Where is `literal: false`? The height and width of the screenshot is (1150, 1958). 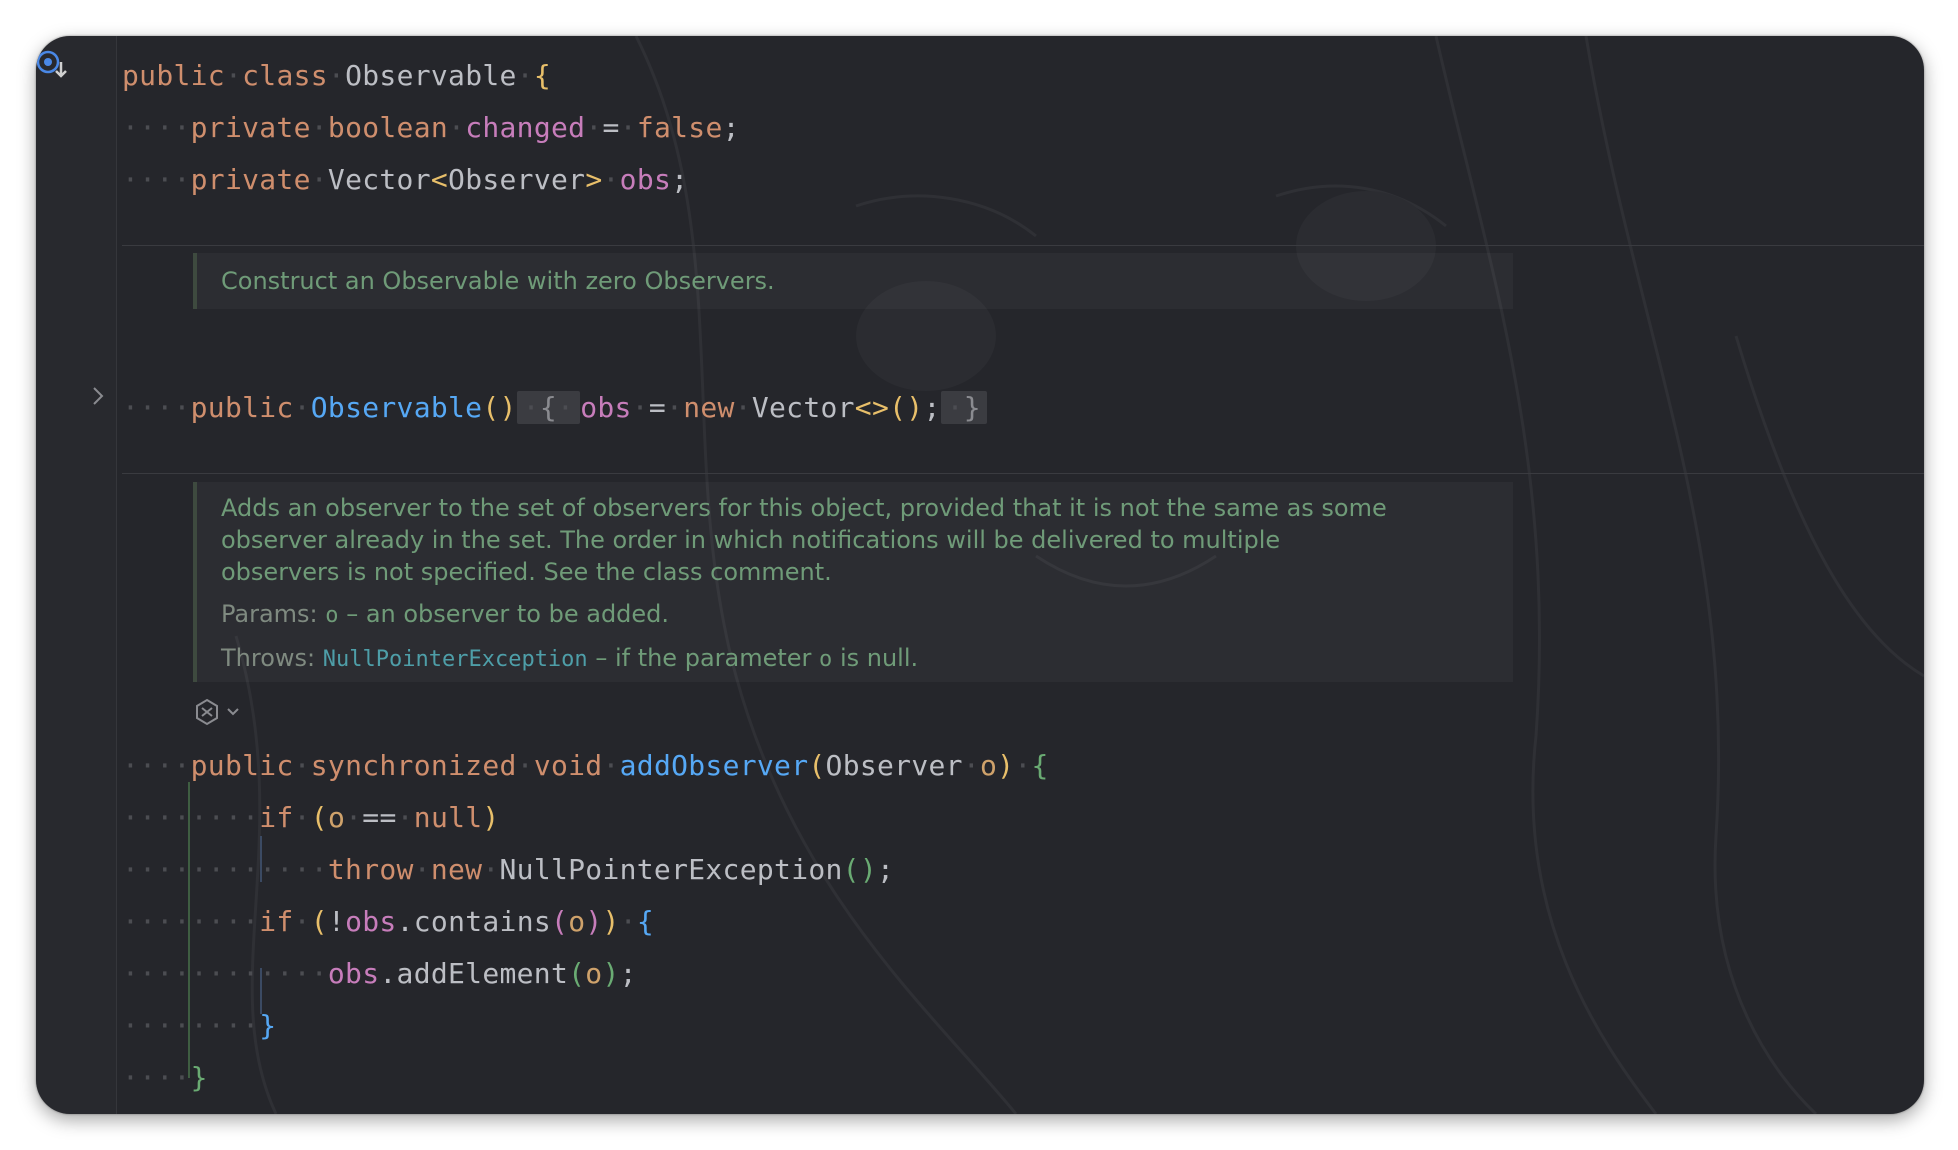
literal: false is located at coordinates (679, 127).